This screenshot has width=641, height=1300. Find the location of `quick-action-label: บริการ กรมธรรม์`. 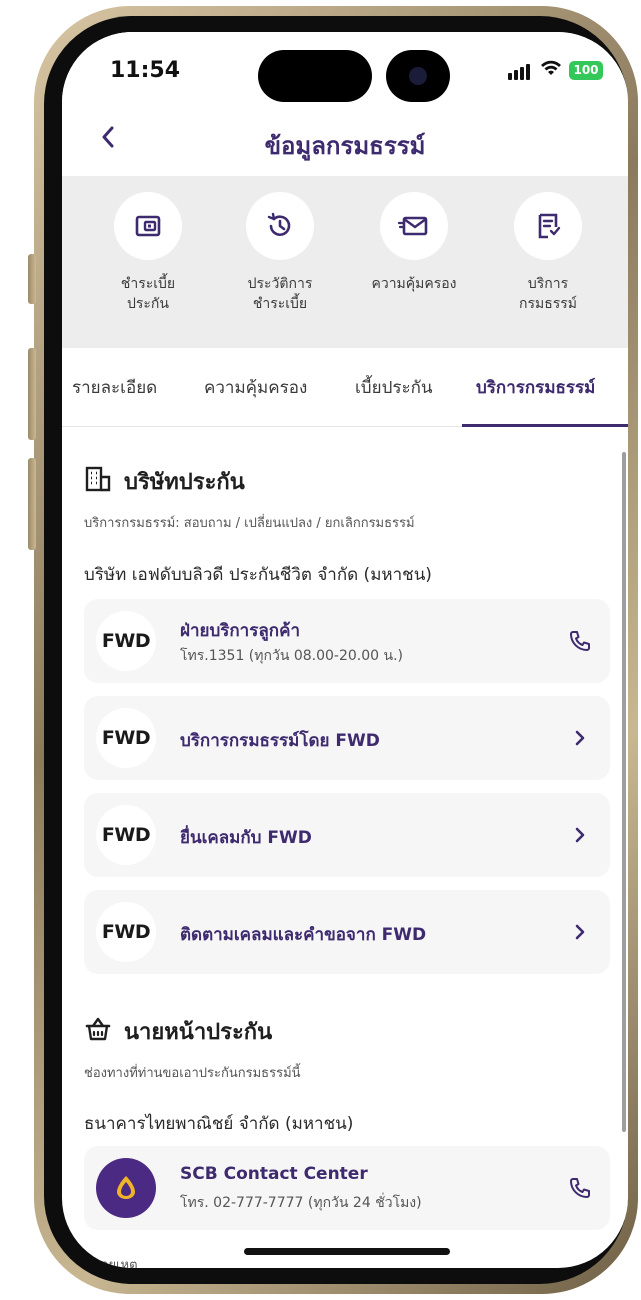

quick-action-label: บริการ กรมธรรม์ is located at coordinates (548, 294).